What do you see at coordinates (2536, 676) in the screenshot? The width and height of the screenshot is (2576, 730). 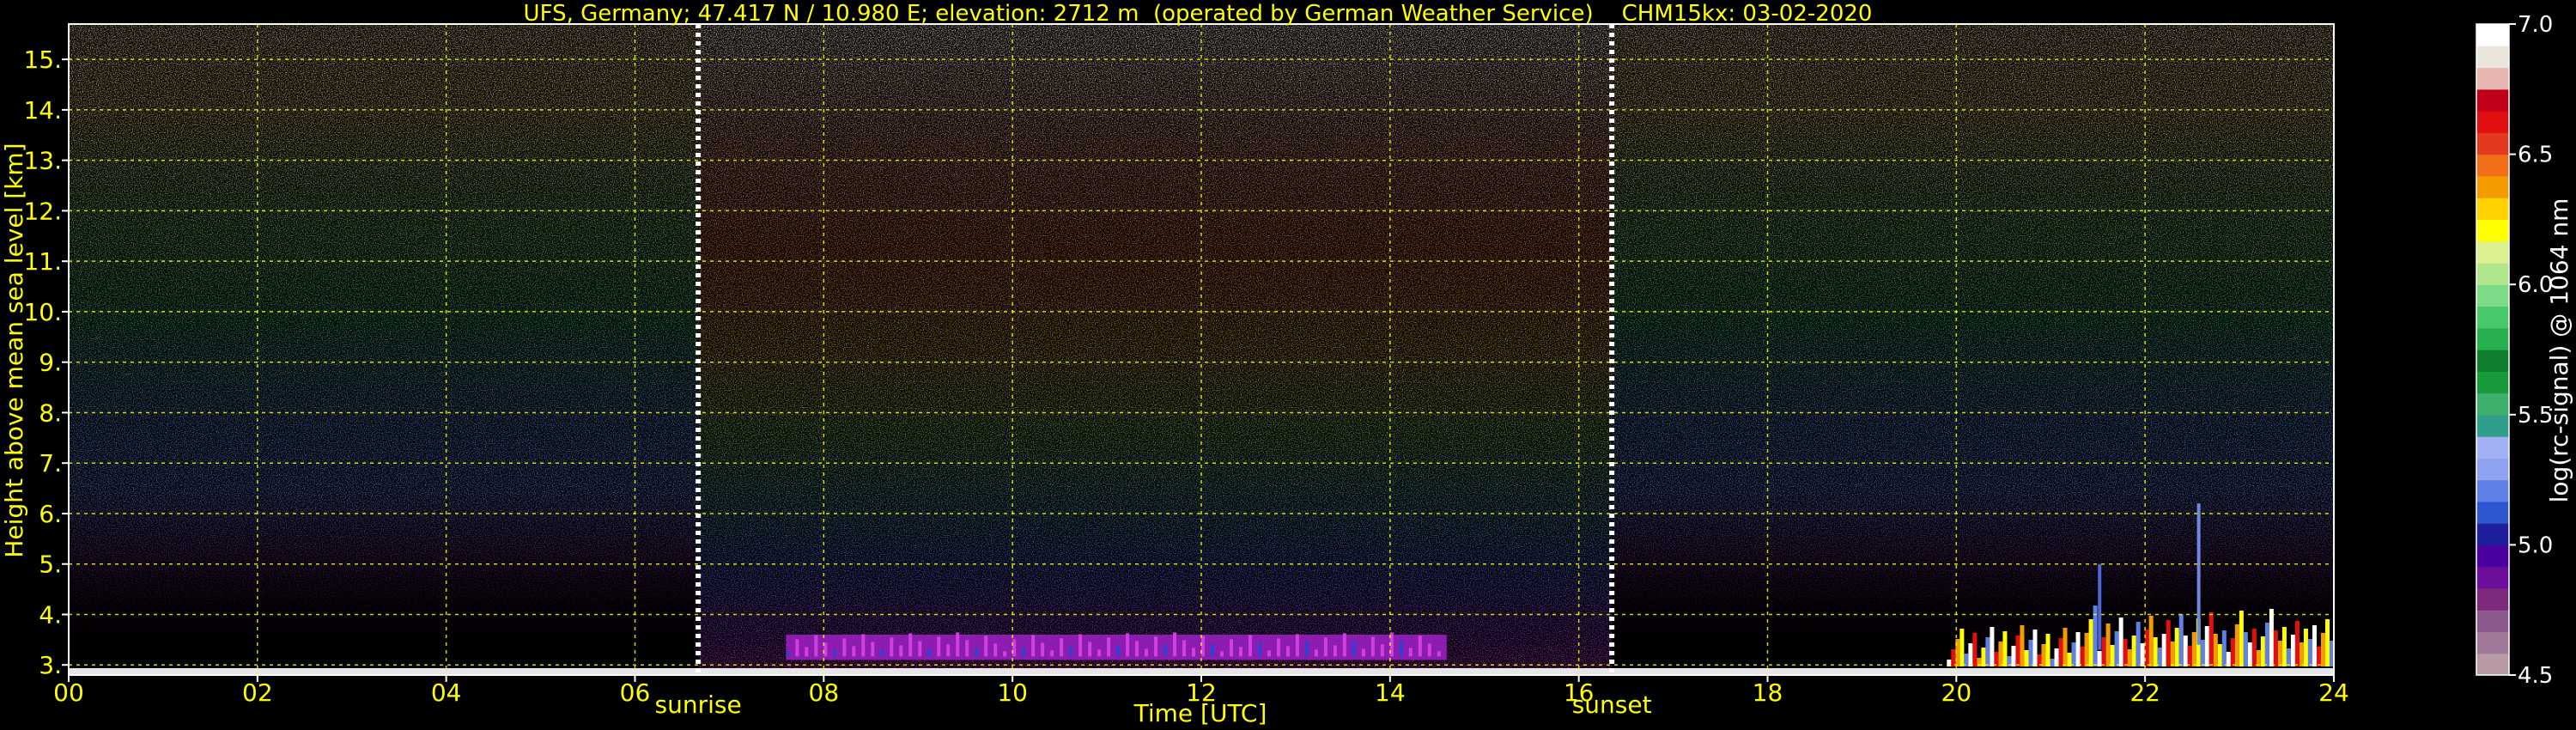 I see `colorbar-tick-label: 4.5` at bounding box center [2536, 676].